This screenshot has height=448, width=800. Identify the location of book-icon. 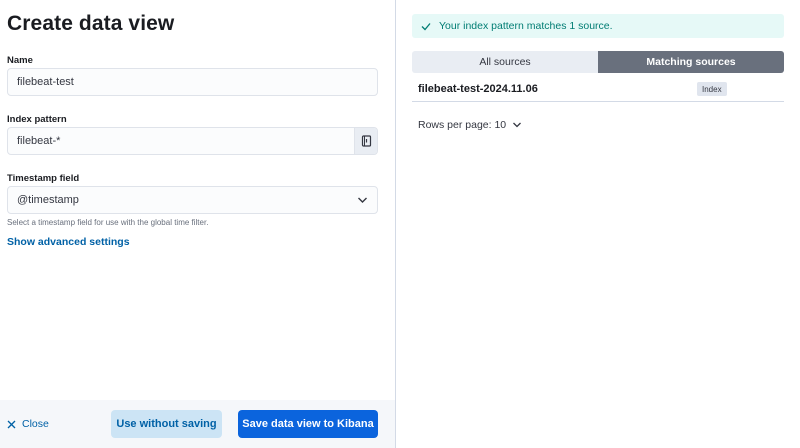
(366, 141).